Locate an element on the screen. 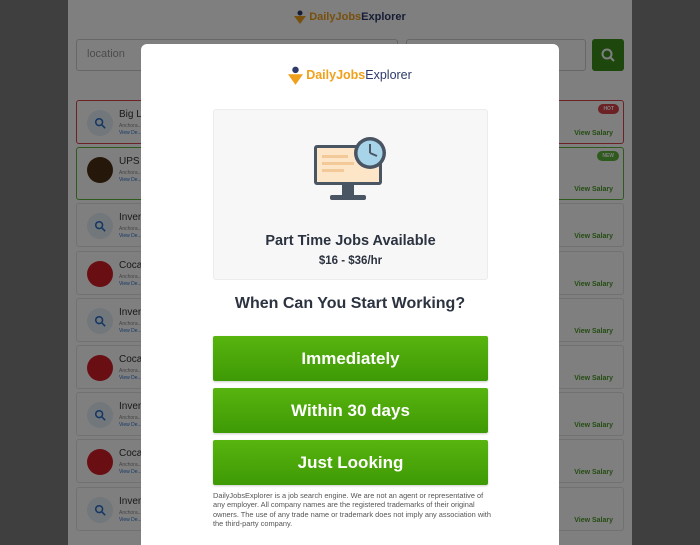  logo-icon is located at coordinates (296, 75).